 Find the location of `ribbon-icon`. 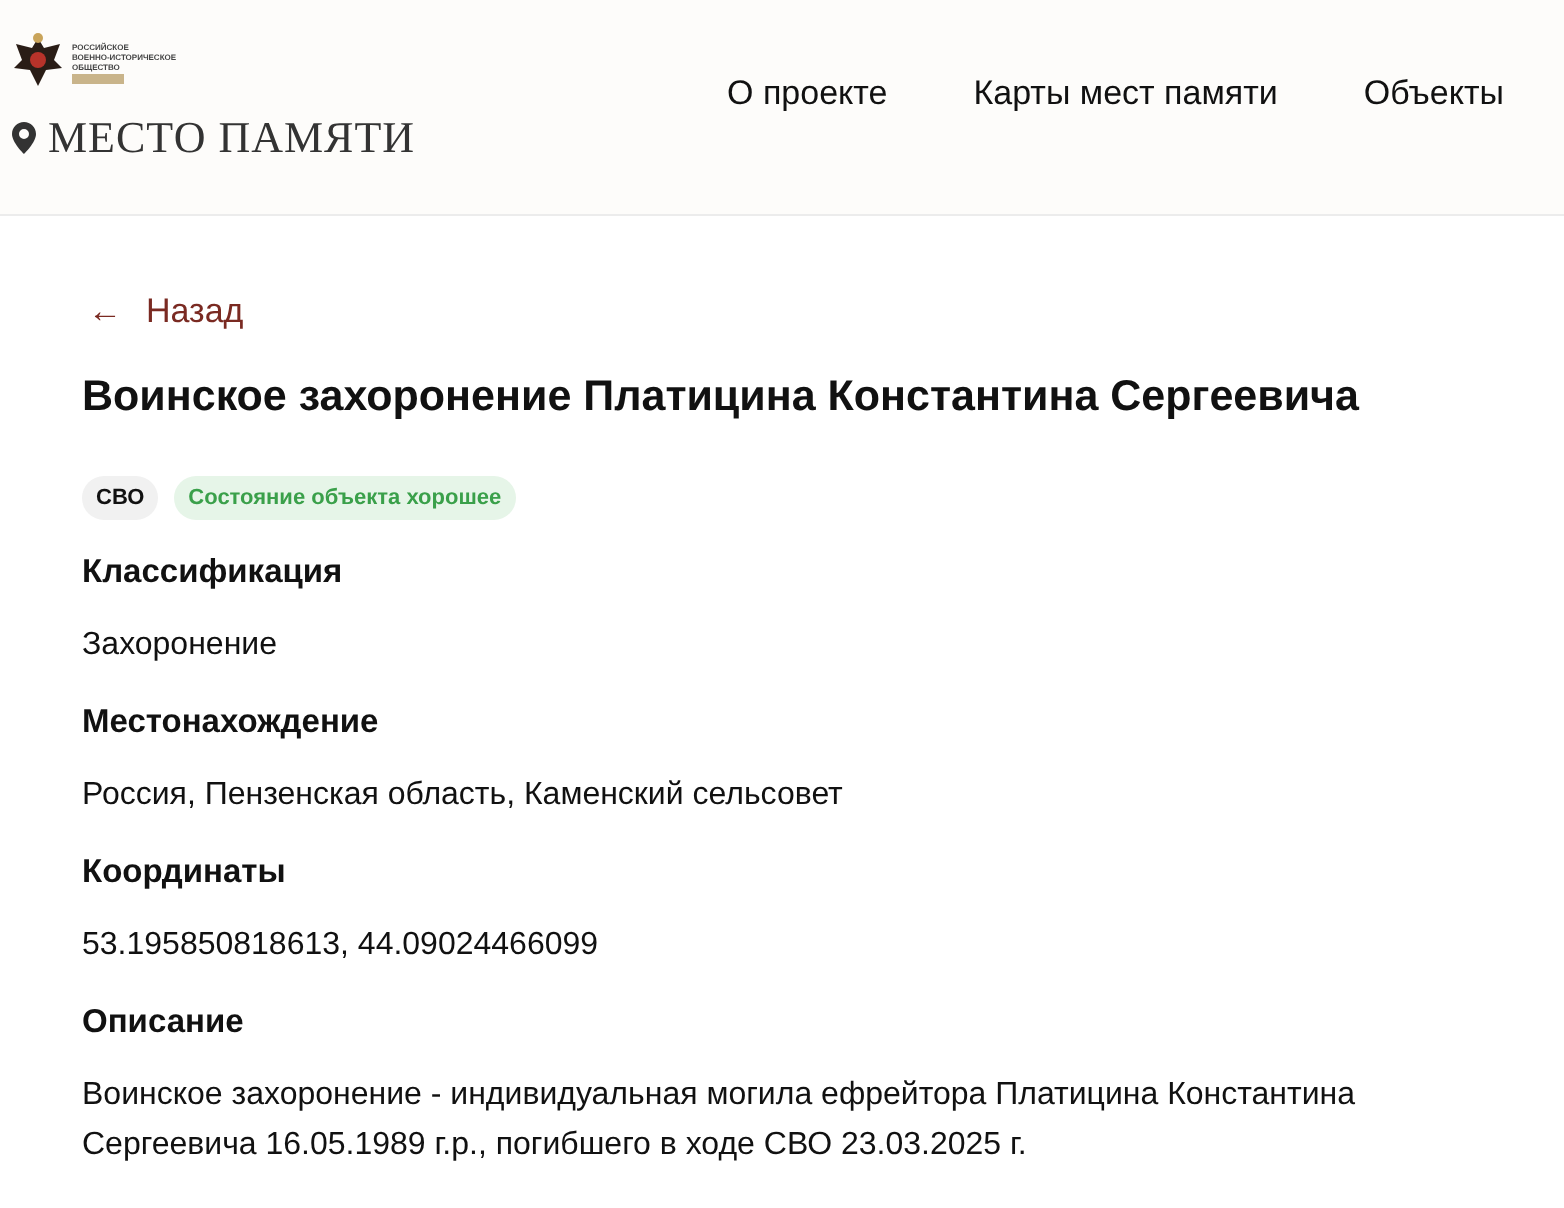

ribbon-icon is located at coordinates (98, 78).